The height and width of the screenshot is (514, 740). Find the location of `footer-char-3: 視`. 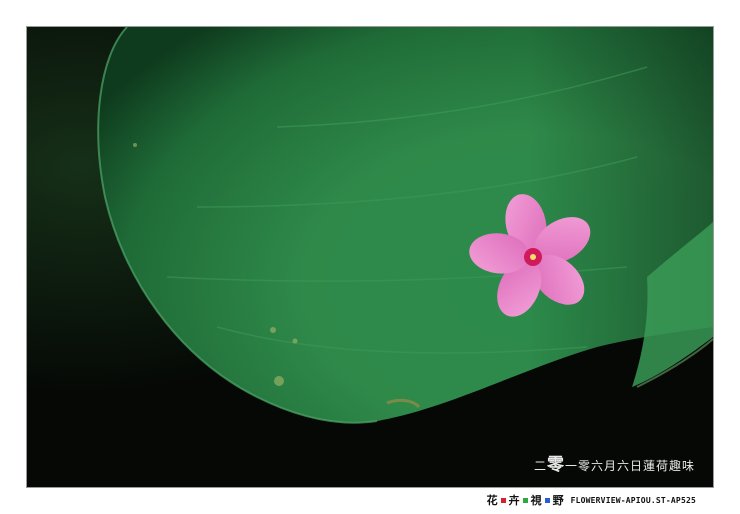

footer-char-3: 視 is located at coordinates (536, 500).